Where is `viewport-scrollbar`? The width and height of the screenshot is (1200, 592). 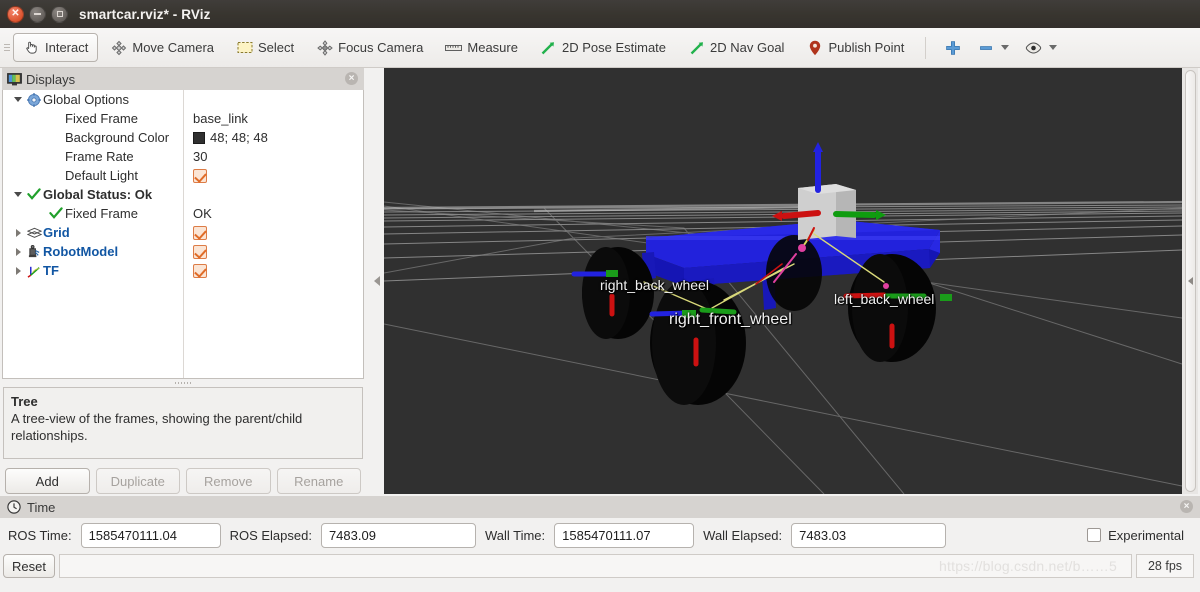 viewport-scrollbar is located at coordinates (1190, 281).